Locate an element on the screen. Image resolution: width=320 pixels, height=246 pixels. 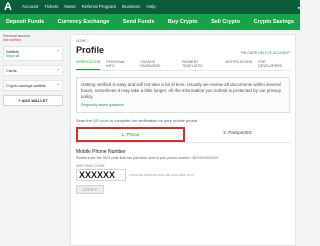
crypto-savings-section: Crypto savings wallets ⌃ is located at coordinates (33, 85).